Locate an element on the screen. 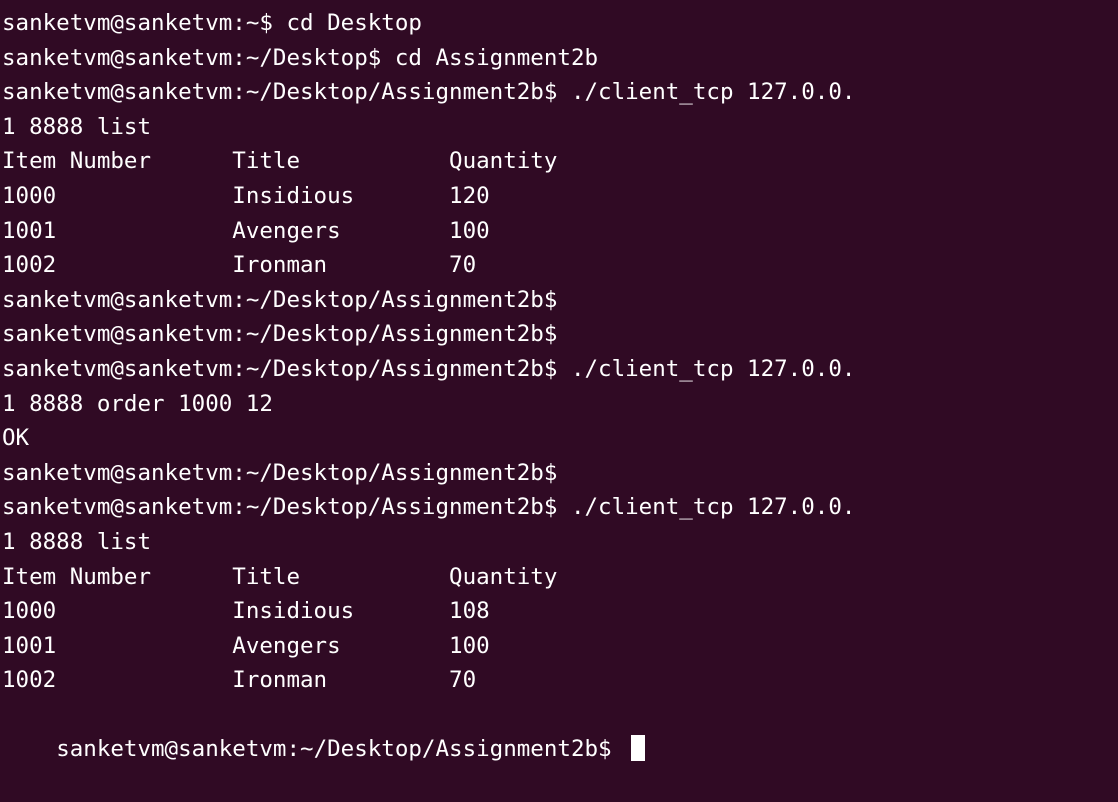  text-cursor is located at coordinates (638, 747).